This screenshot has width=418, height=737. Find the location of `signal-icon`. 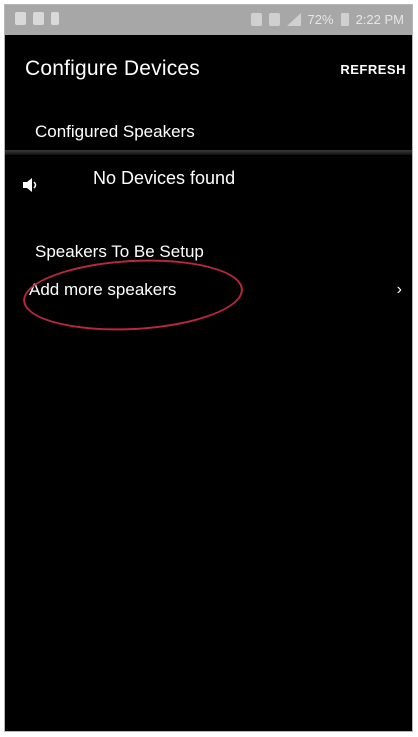

signal-icon is located at coordinates (293, 19).